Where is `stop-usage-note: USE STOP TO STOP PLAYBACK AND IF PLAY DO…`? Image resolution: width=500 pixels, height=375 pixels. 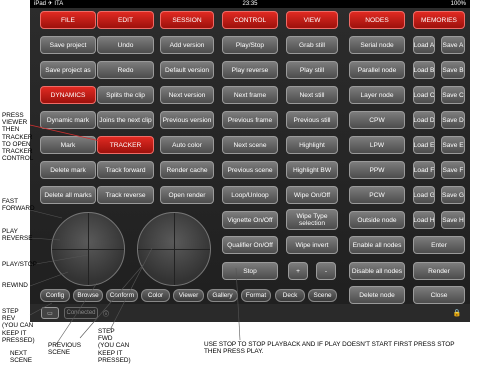
stop-usage-note: USE STOP TO STOP PLAYBACK AND IF PLAY DO… is located at coordinates (329, 348).